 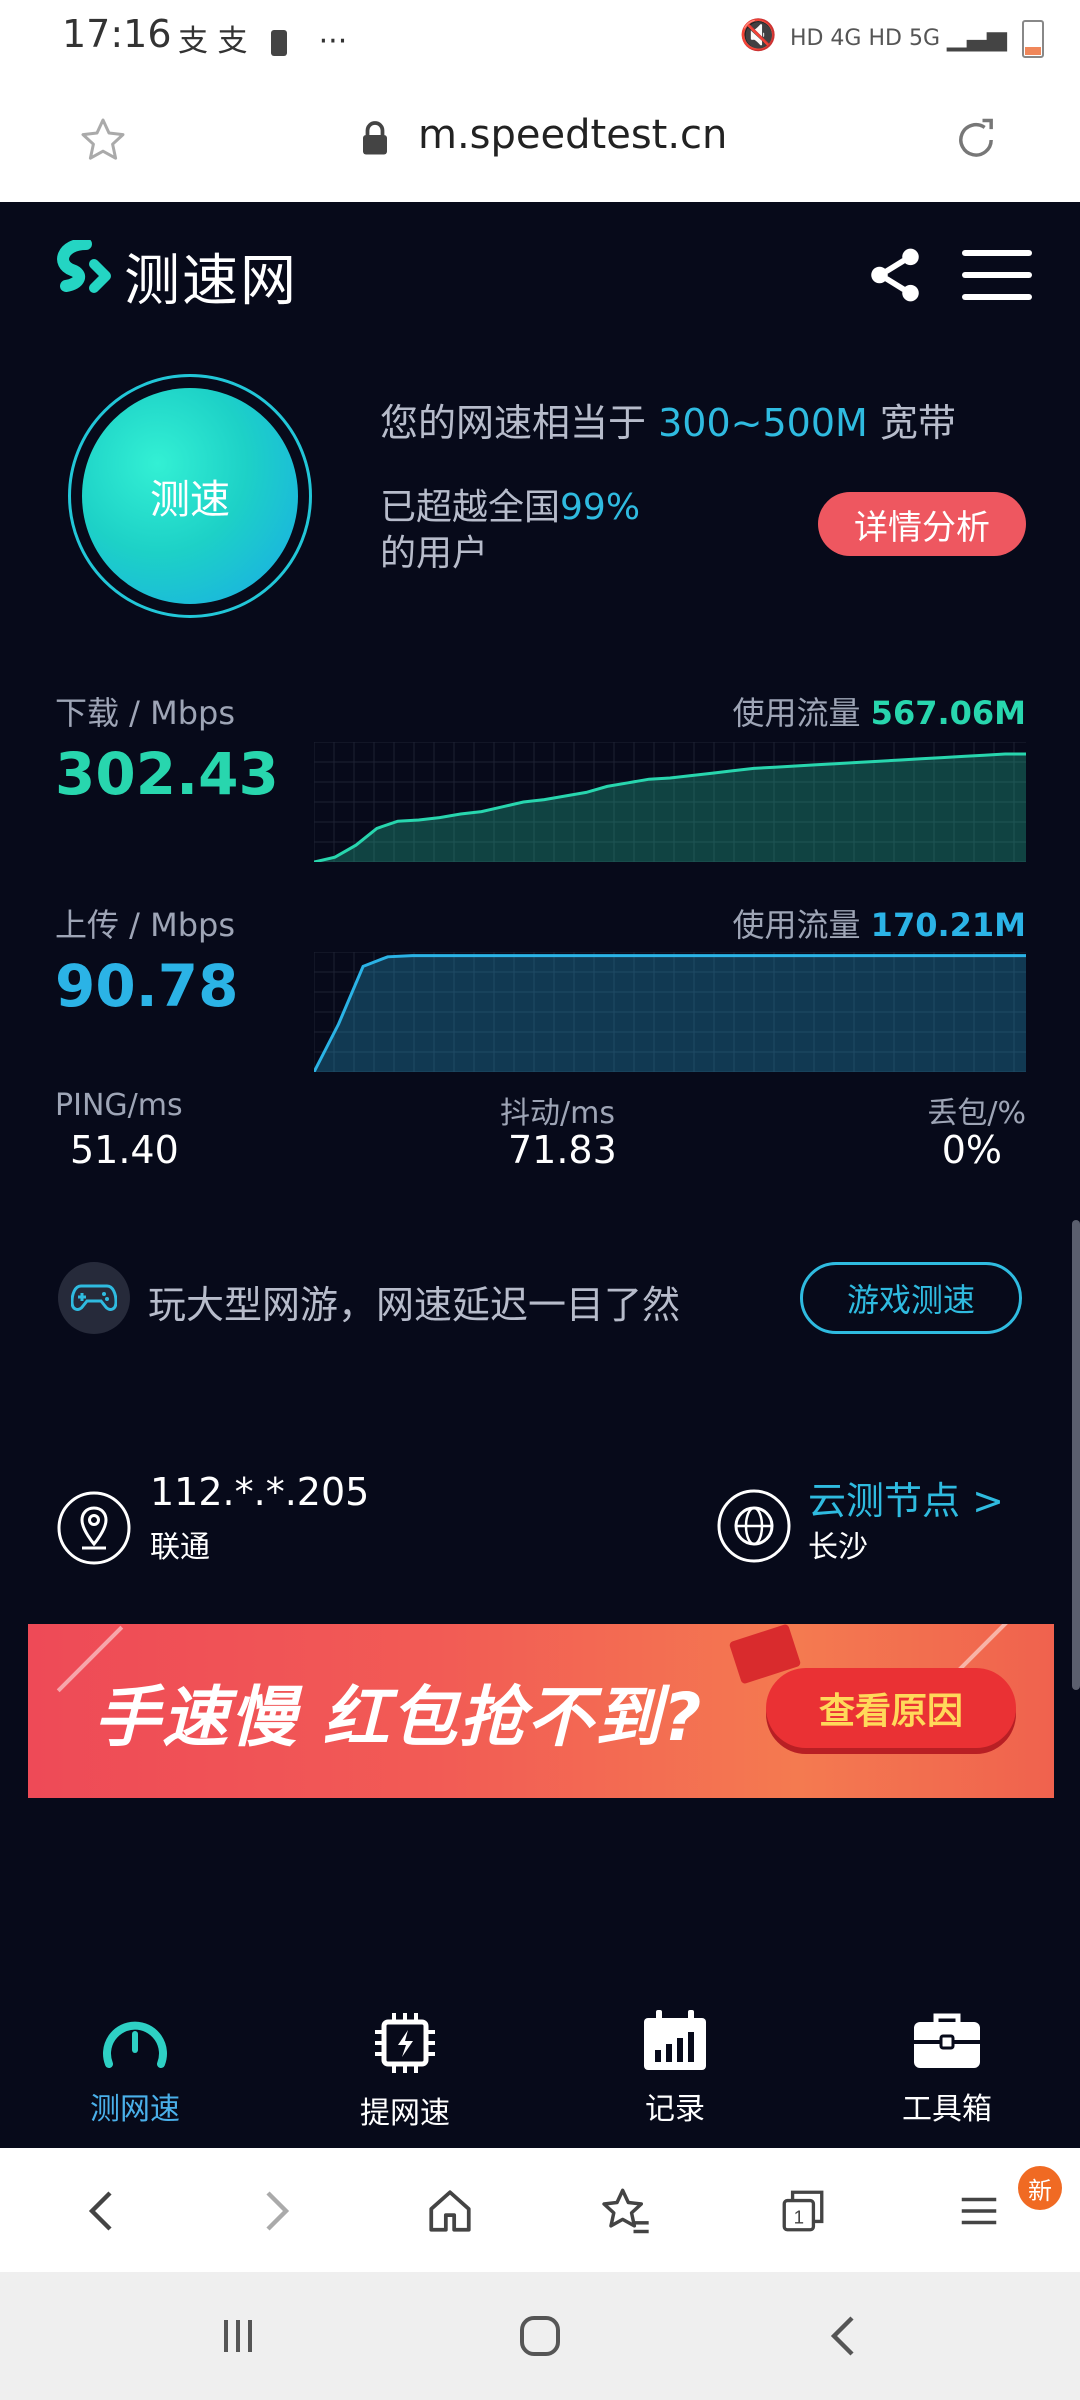 What do you see at coordinates (948, 925) in the screenshot?
I see `upload-usage-value: 170.21M` at bounding box center [948, 925].